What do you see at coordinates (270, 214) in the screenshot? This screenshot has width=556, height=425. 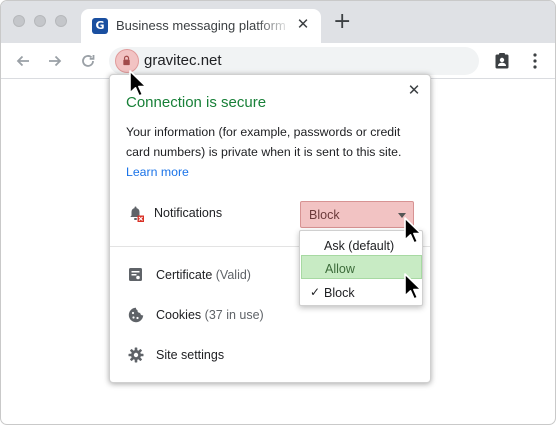 I see `notifications-permission-row: Notifications Block` at bounding box center [270, 214].